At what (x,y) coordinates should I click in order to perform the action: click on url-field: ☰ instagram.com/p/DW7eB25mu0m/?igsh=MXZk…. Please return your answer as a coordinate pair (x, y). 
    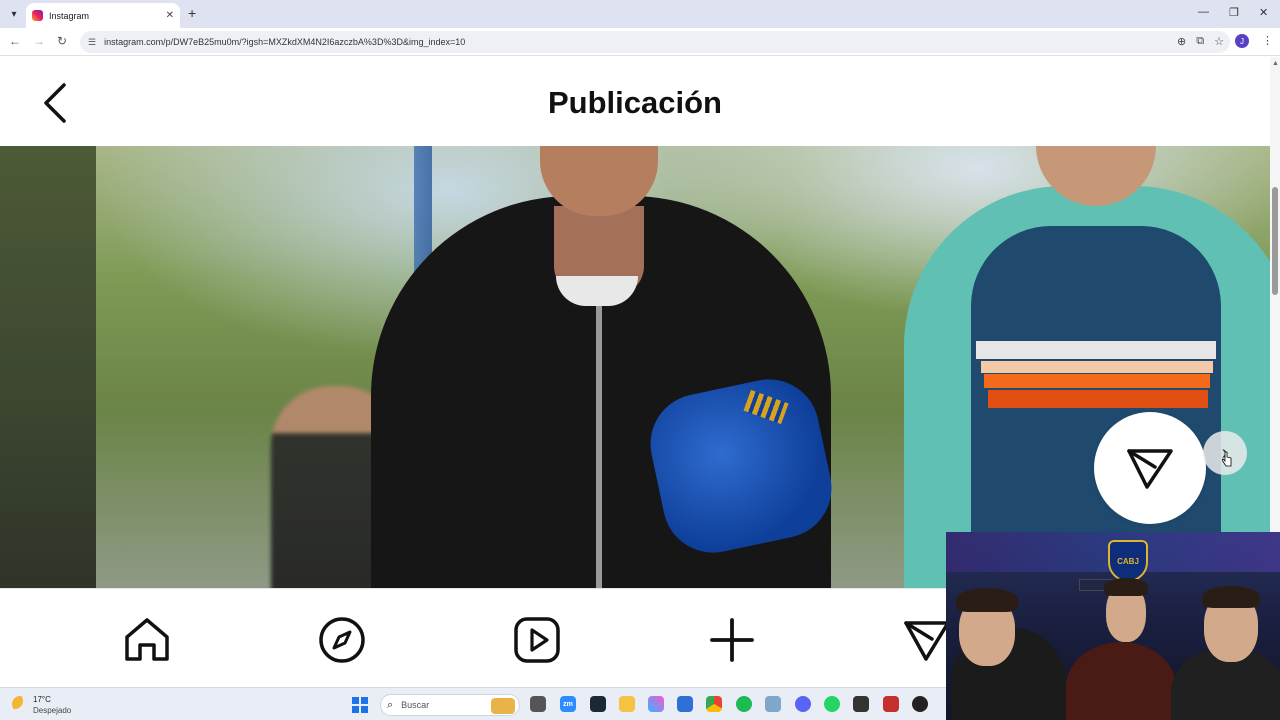
    Looking at the image, I should click on (655, 42).